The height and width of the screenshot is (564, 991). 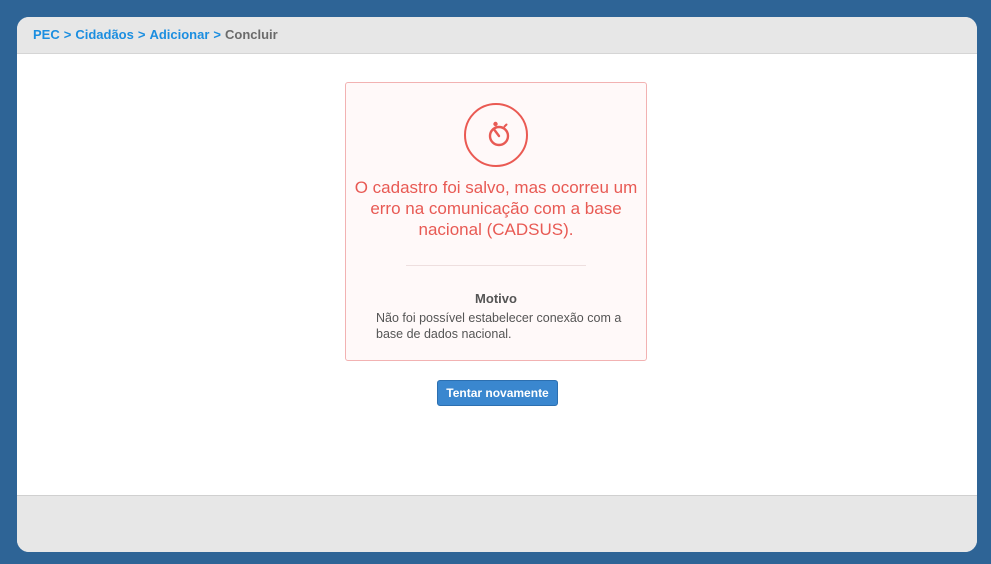 I want to click on breadcrumb-link-pec: PEC, so click(x=46, y=34).